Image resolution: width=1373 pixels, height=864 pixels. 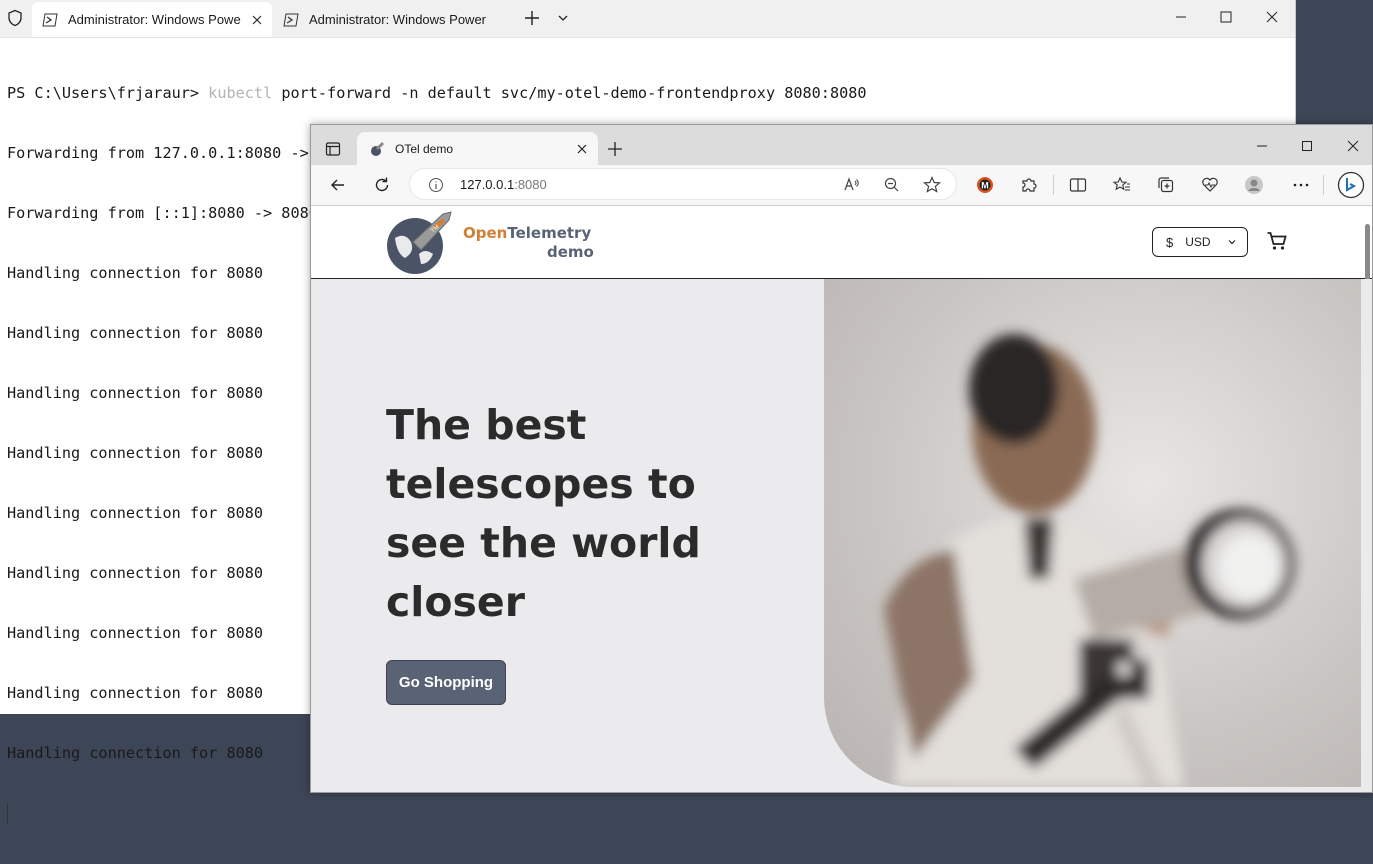 I want to click on currency-select: $ USD, so click(x=1200, y=242).